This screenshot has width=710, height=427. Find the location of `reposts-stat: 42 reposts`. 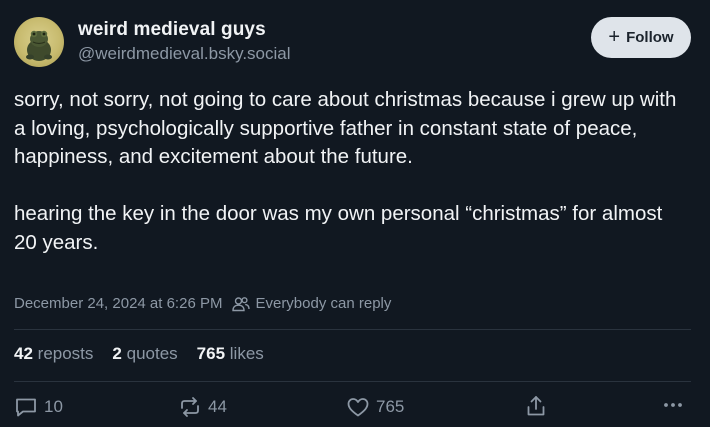

reposts-stat: 42 reposts is located at coordinates (53, 354).